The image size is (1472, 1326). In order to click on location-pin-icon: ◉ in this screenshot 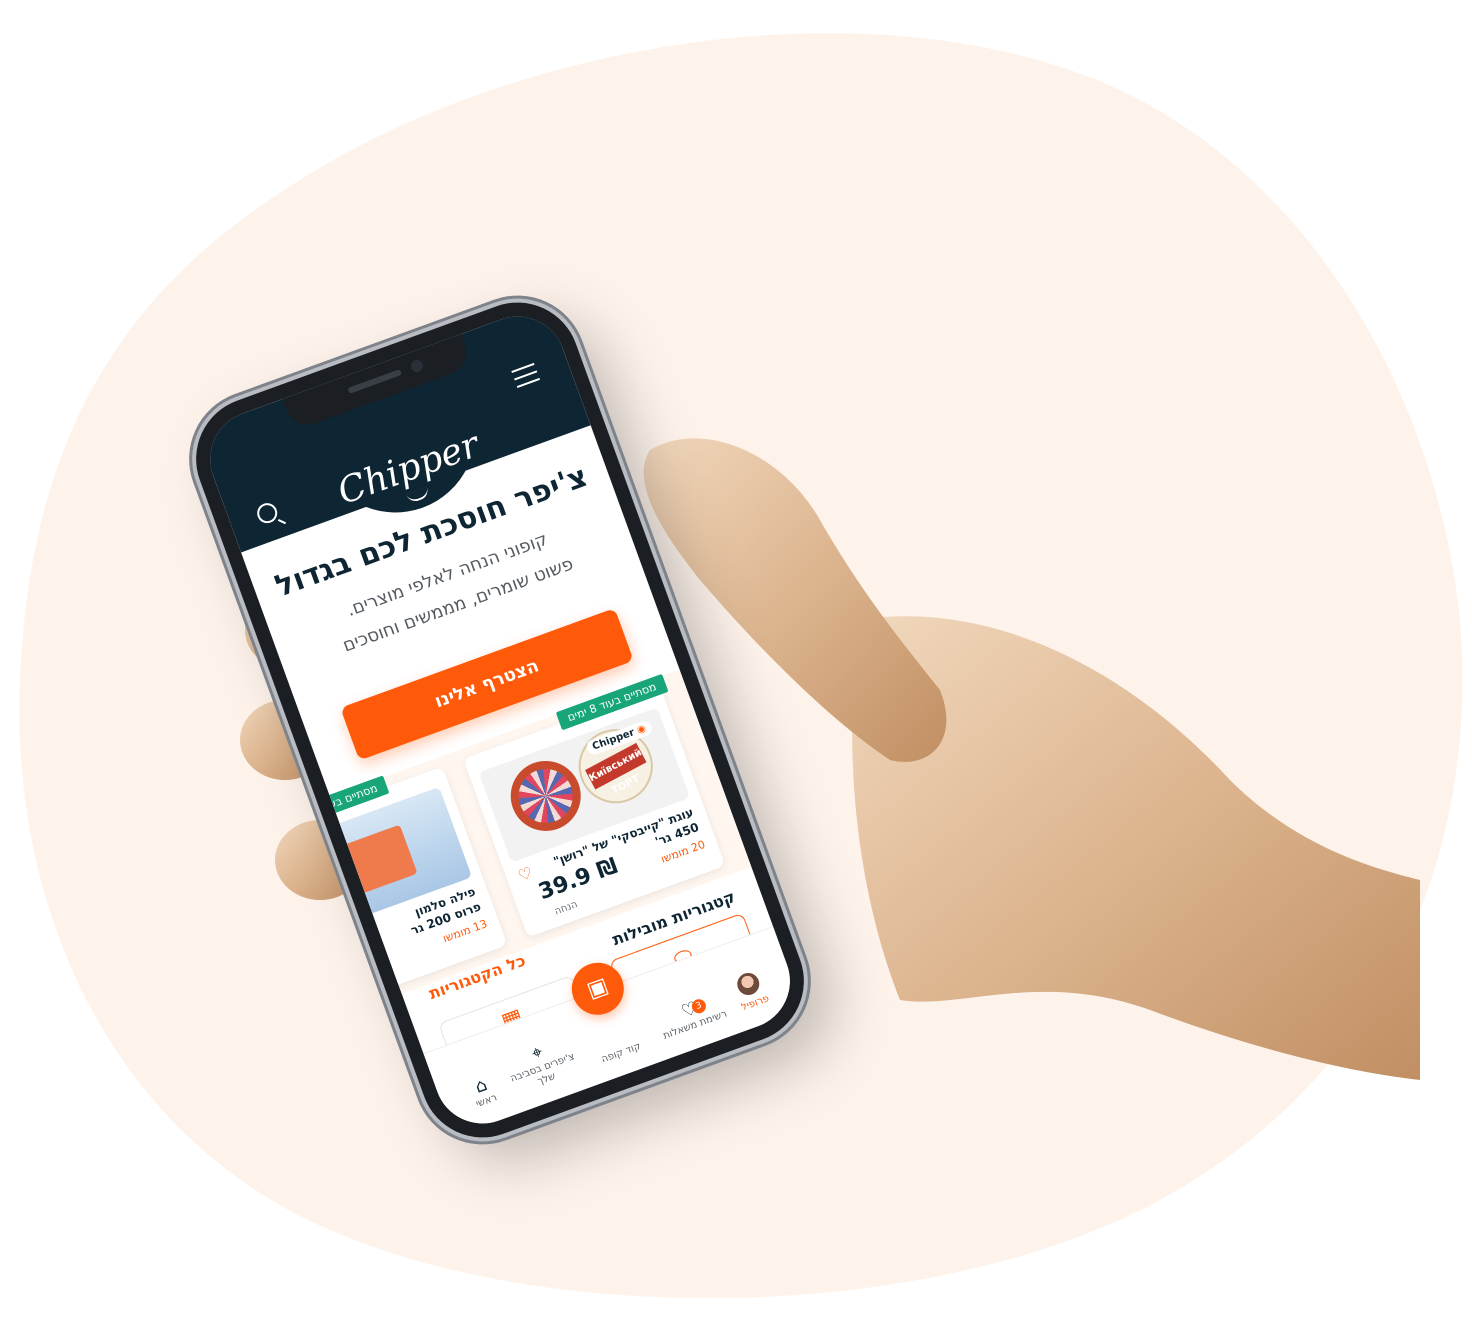, I will do `click(641, 730)`.